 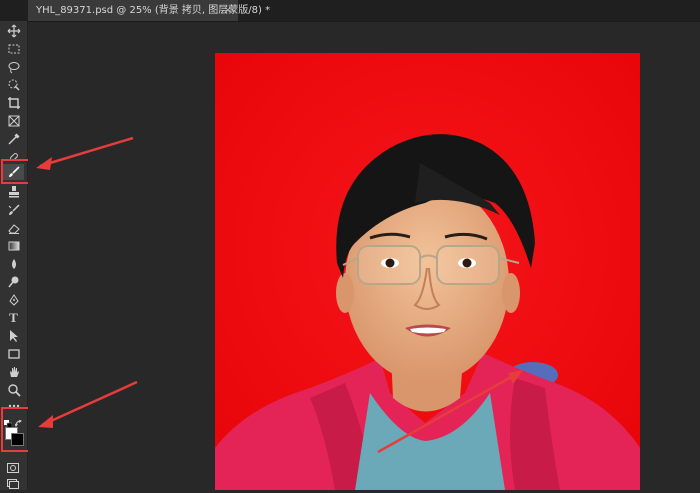 I want to click on frame-icon, so click(x=13, y=121).